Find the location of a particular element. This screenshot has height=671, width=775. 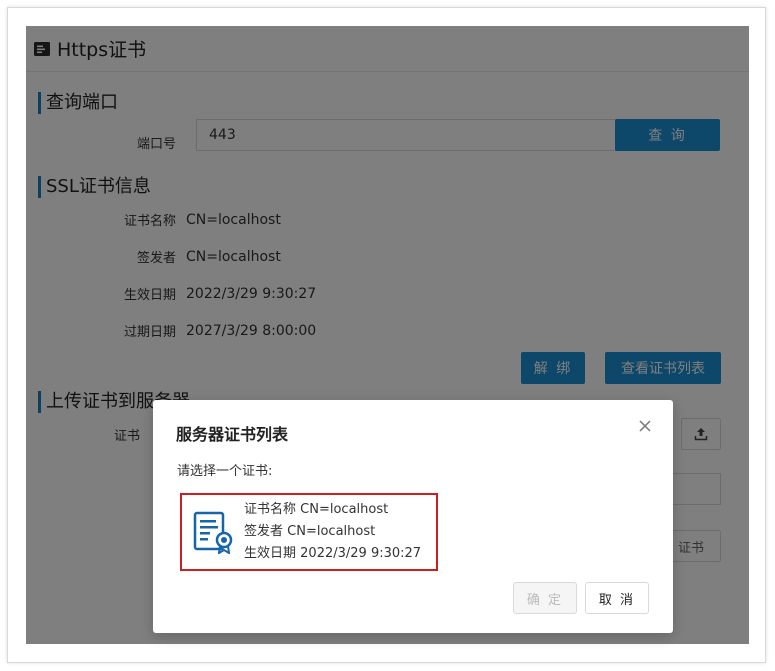

cert-issuer-value: CN=localhost is located at coordinates (331, 531).